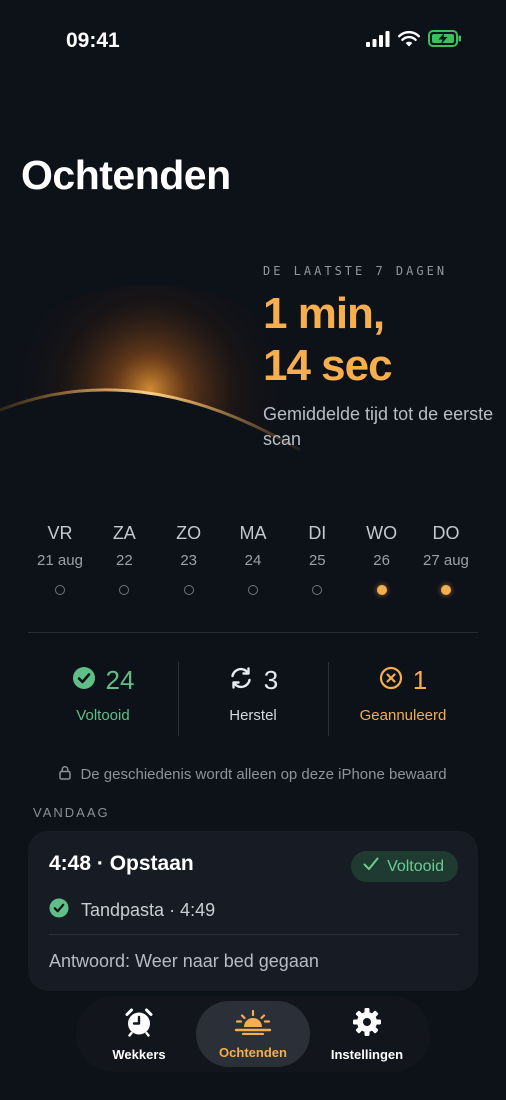 This screenshot has height=1100, width=506. What do you see at coordinates (445, 38) in the screenshot?
I see `battery-charging-icon` at bounding box center [445, 38].